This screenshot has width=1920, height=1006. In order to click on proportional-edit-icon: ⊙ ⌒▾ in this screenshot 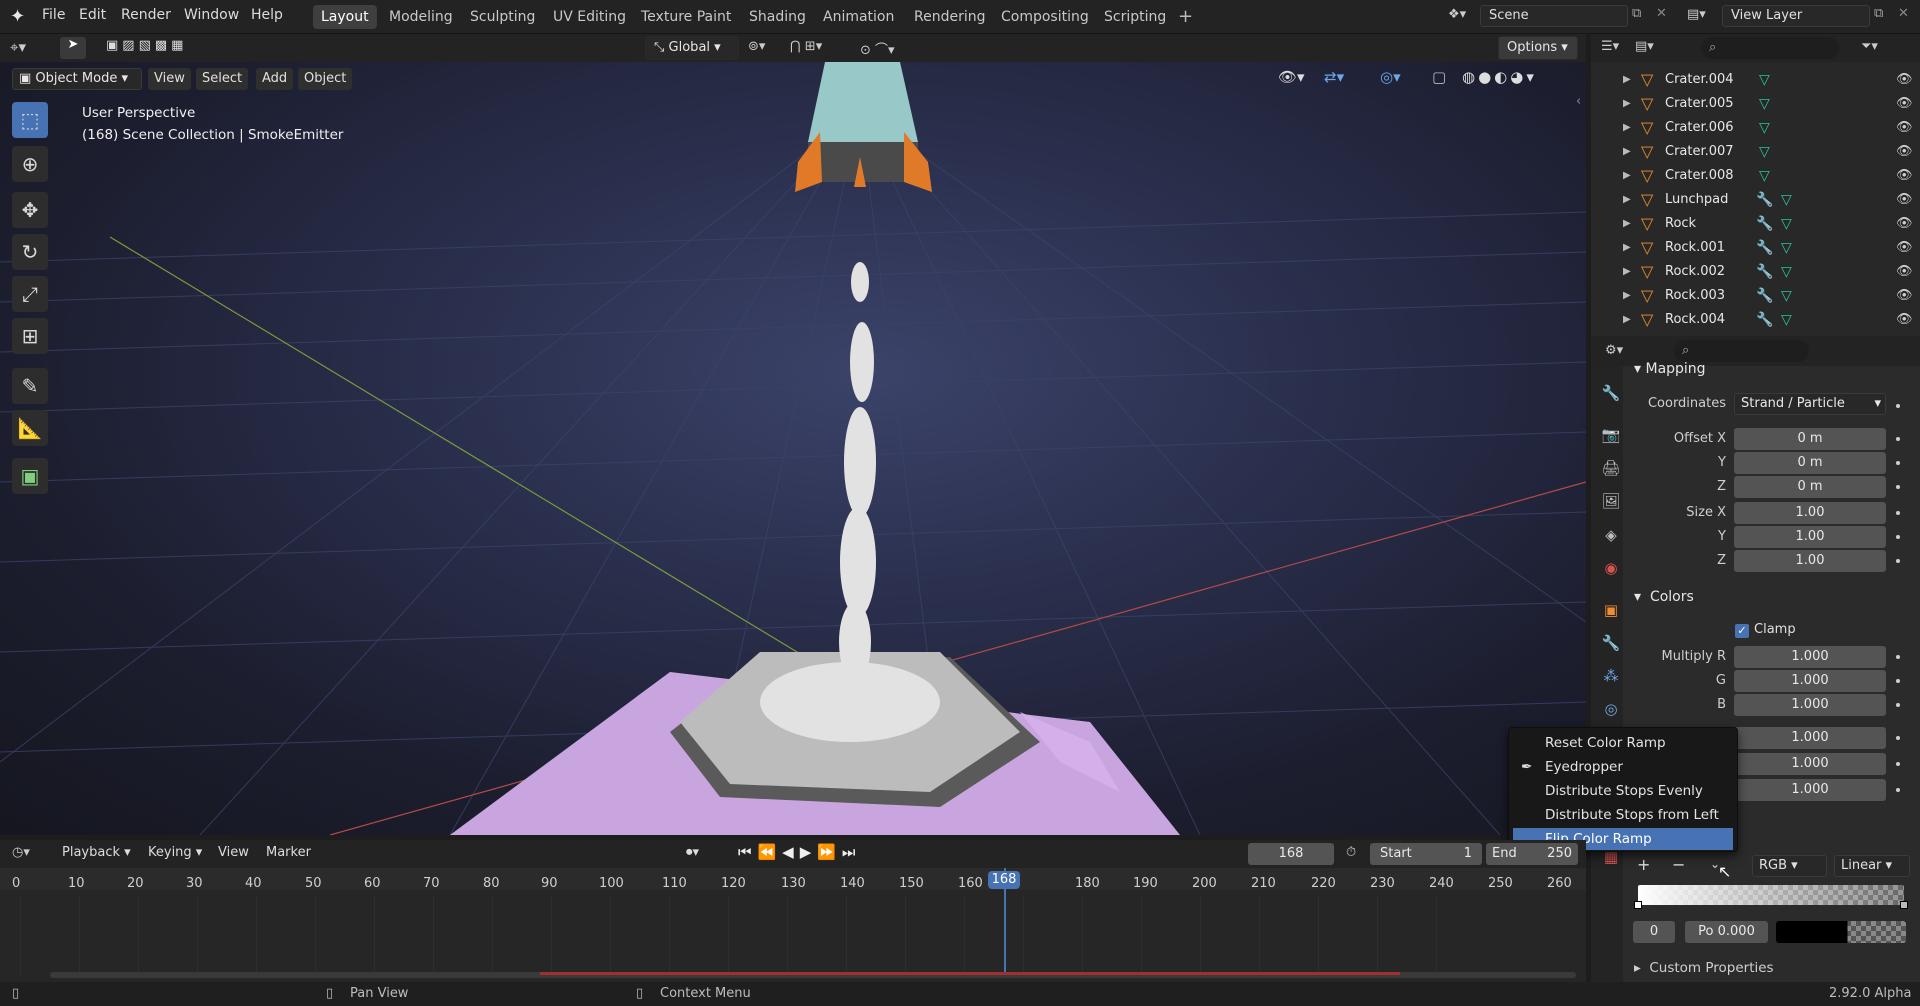, I will do `click(877, 48)`.